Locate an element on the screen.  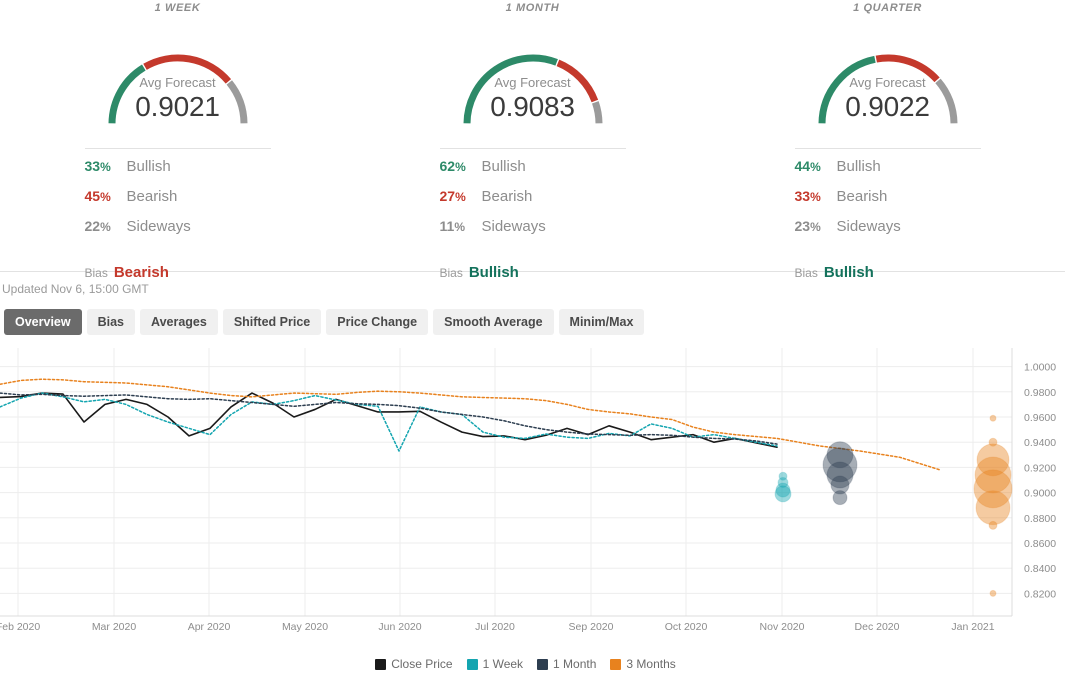
series-line-close-price is located at coordinates (389, 420).